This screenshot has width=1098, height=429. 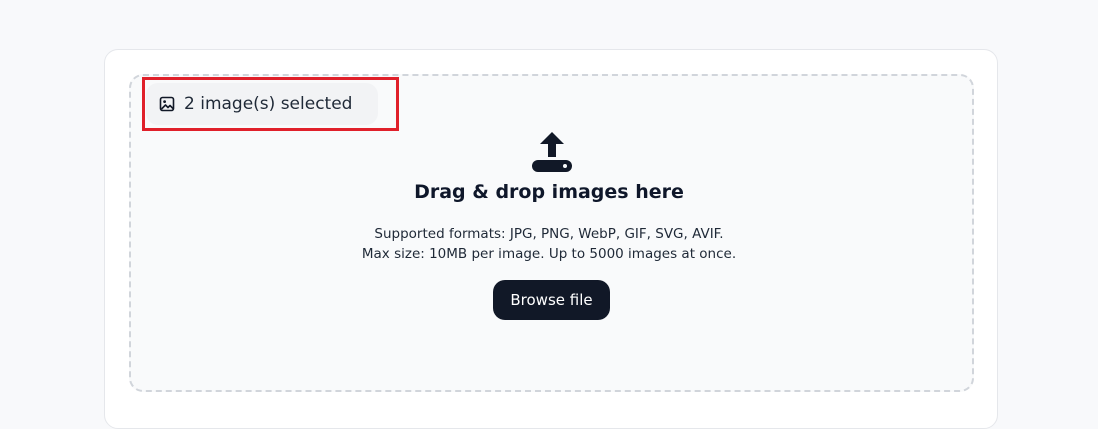 I want to click on browse-file-button: Browse file, so click(x=551, y=300).